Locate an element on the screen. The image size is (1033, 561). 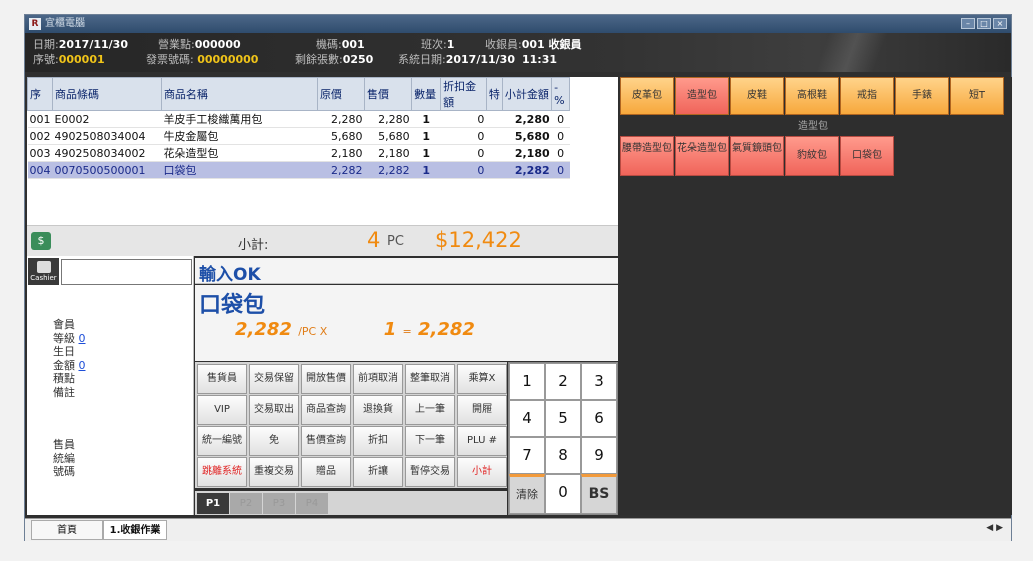
discount-button: 折扣 is located at coordinates (378, 441).